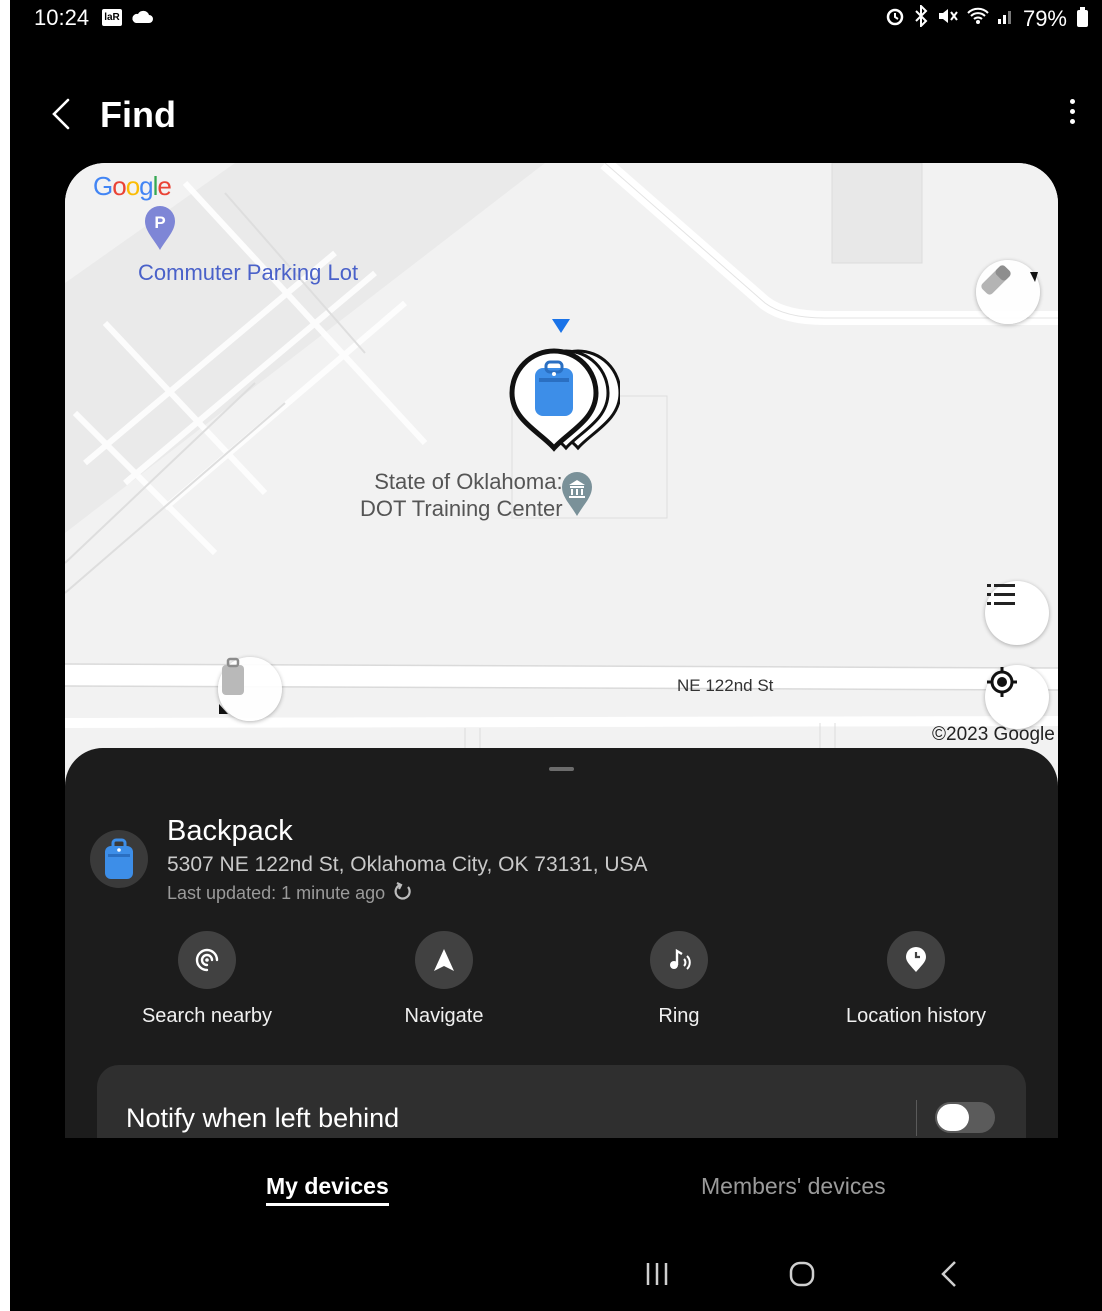 The width and height of the screenshot is (1102, 1311). I want to click on ring-button: Ring, so click(679, 979).